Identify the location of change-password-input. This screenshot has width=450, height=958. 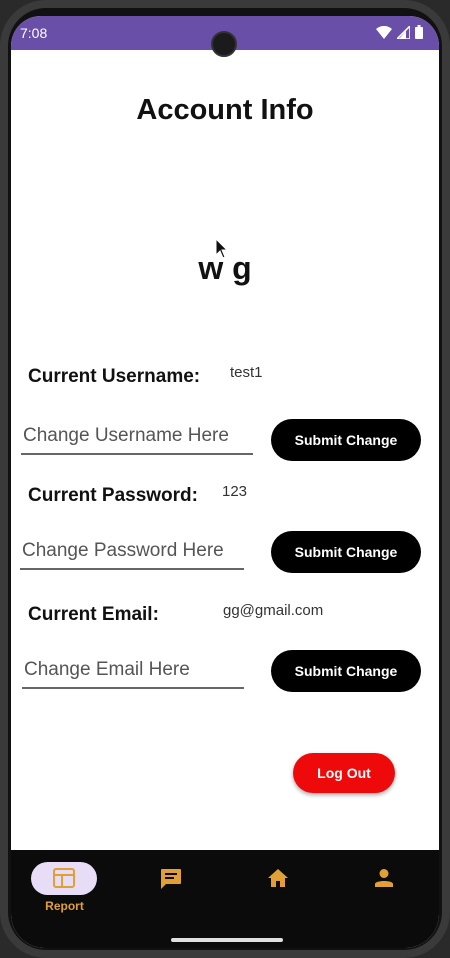
(132, 552).